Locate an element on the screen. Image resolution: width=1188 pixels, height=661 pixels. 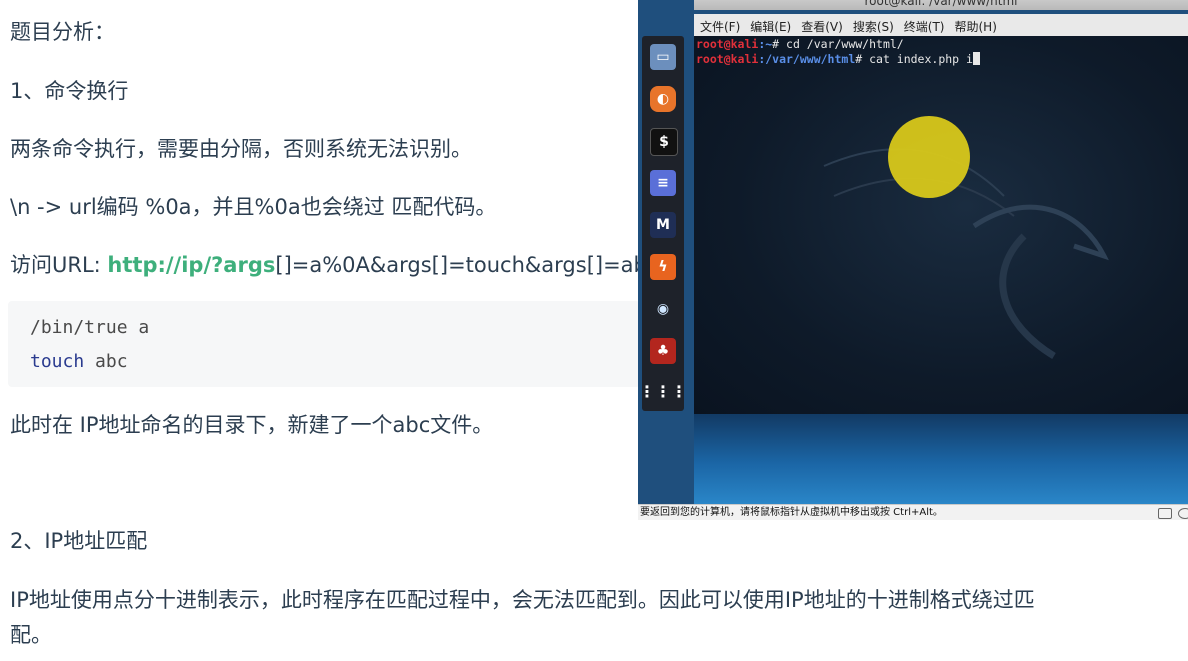
url-link: http://ip/?args is located at coordinates (191, 265).